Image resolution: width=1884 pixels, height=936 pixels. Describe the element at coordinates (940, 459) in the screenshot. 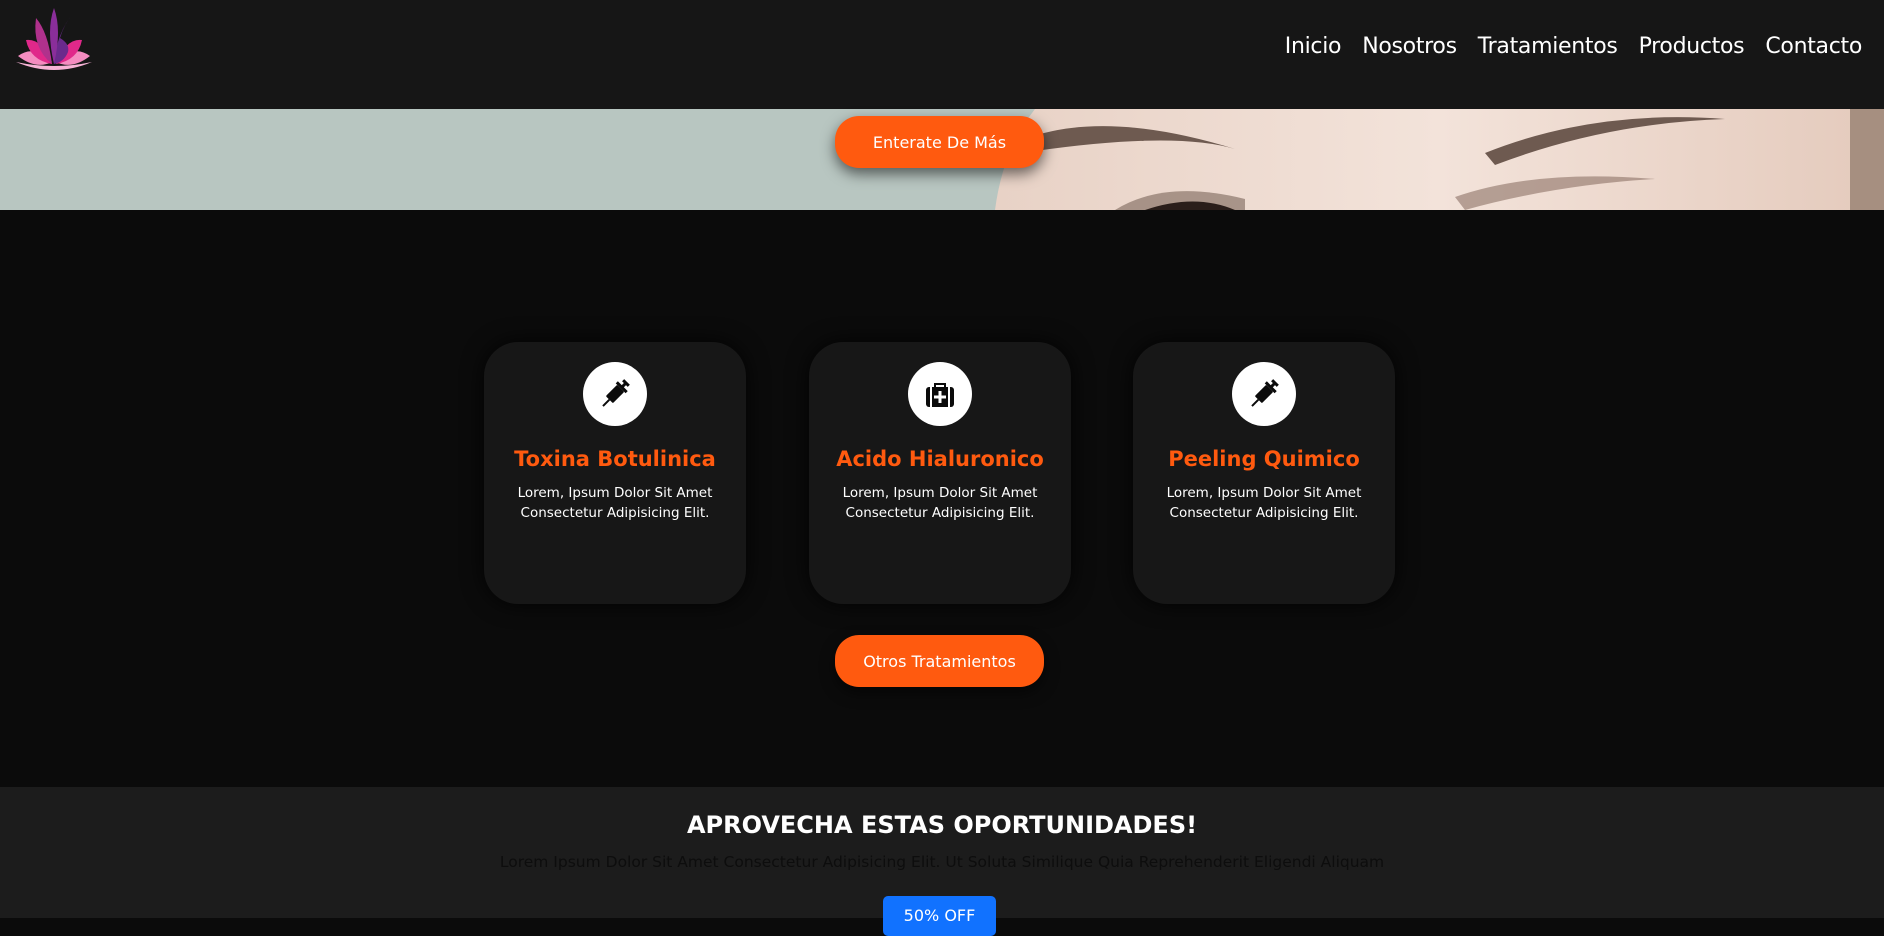

I see `card-title: Acido Hialuronico` at that location.